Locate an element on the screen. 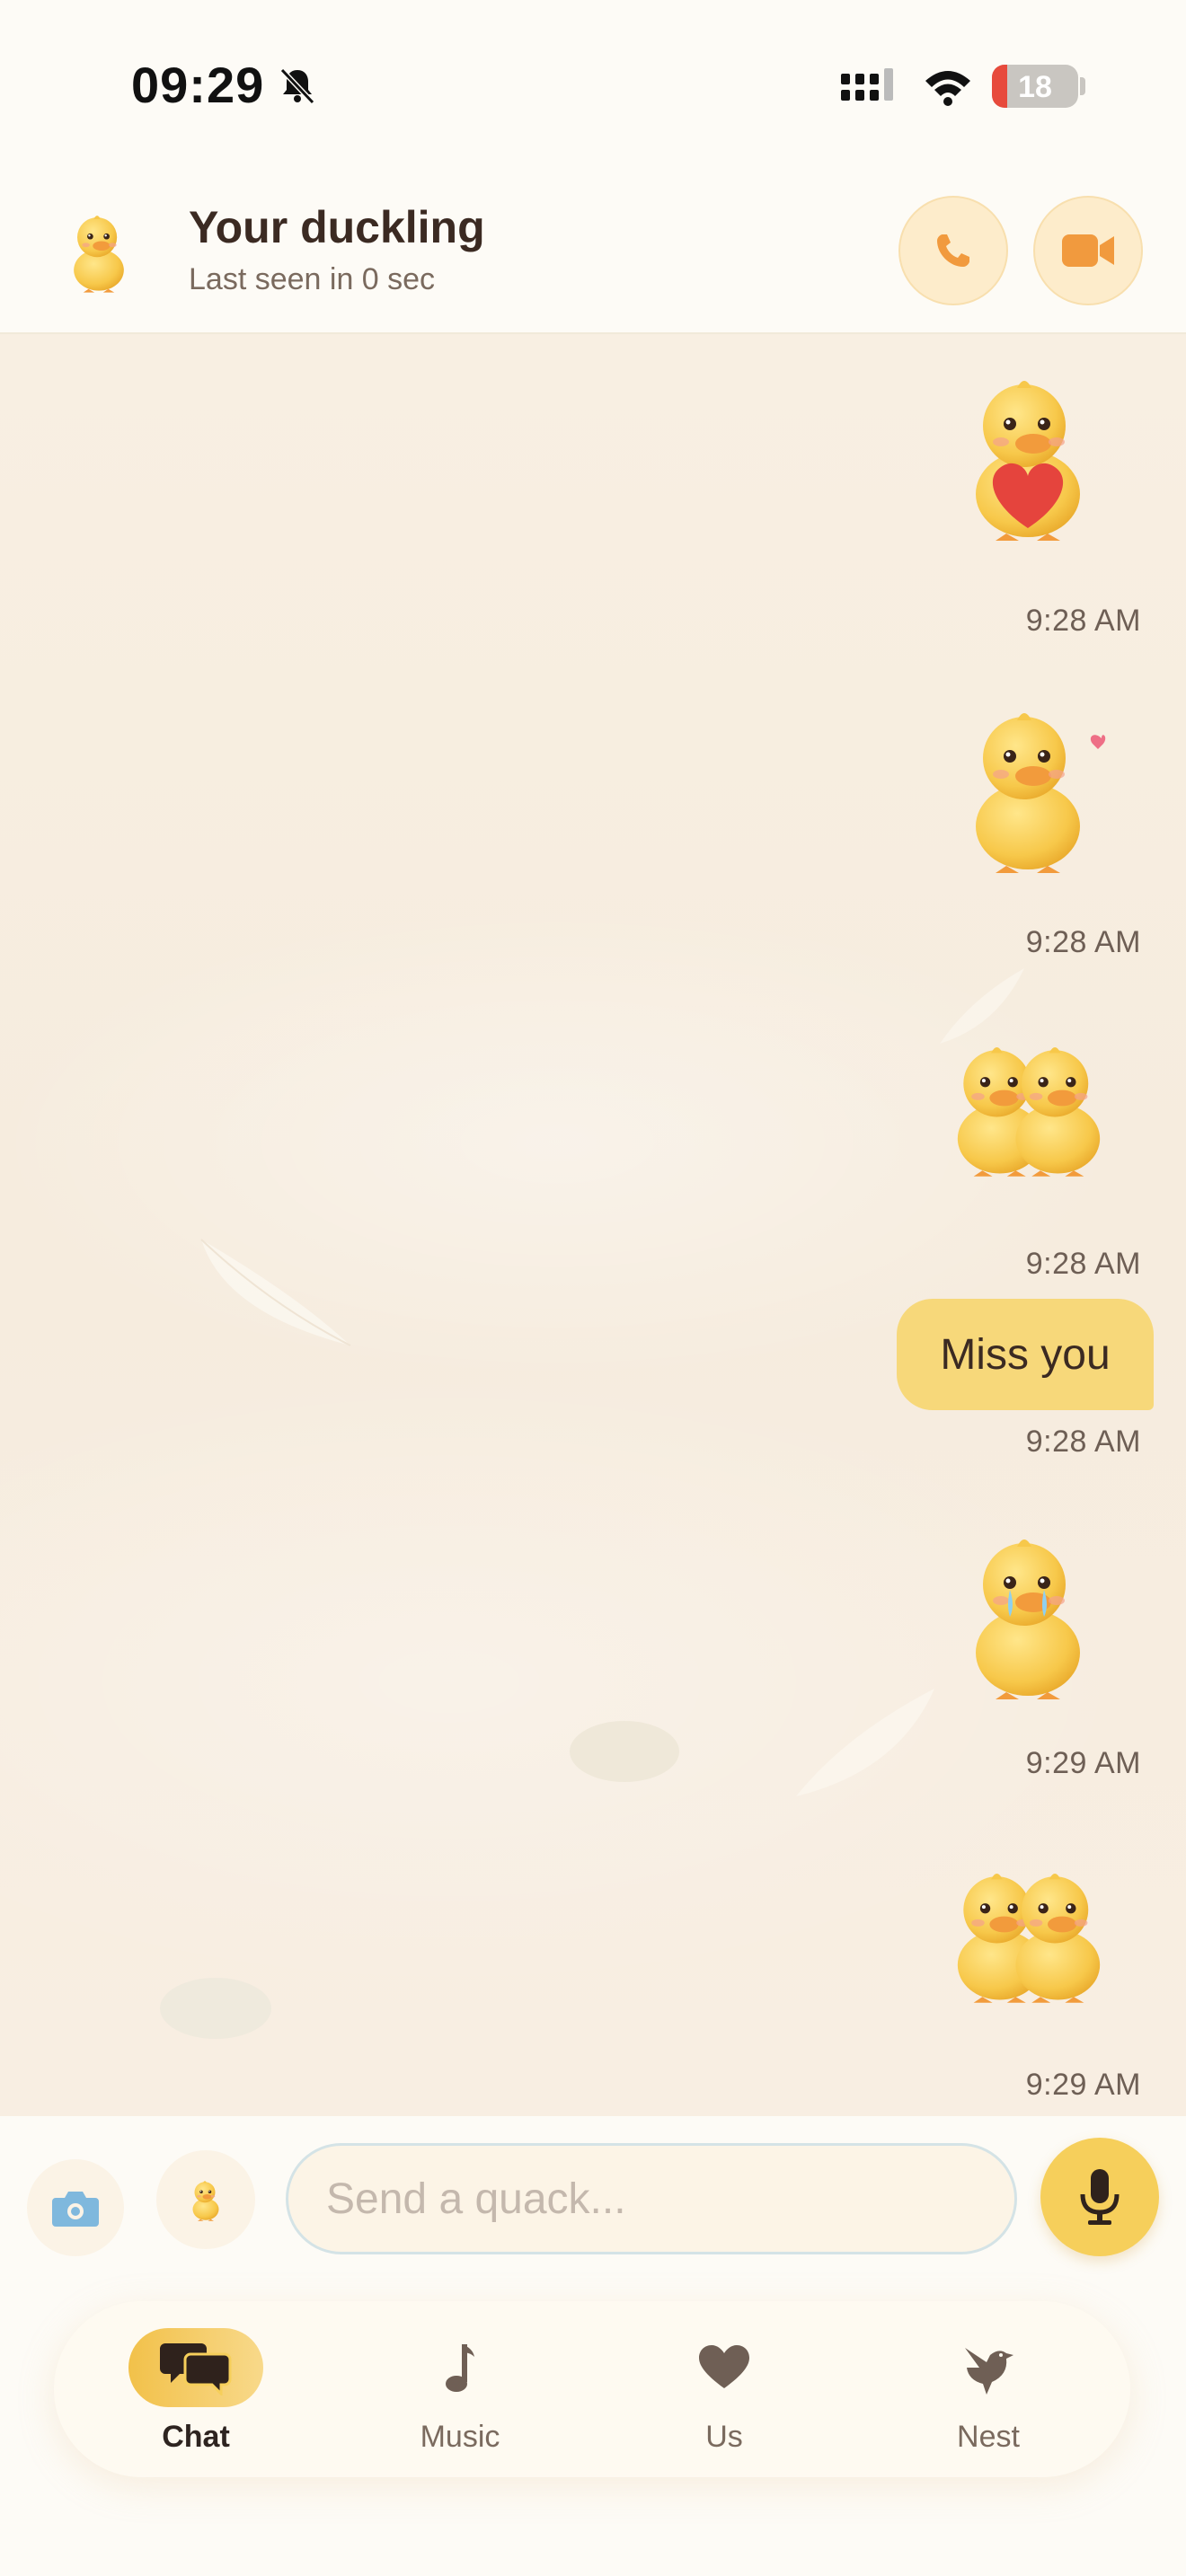  nav-label: Nest is located at coordinates (988, 2437).